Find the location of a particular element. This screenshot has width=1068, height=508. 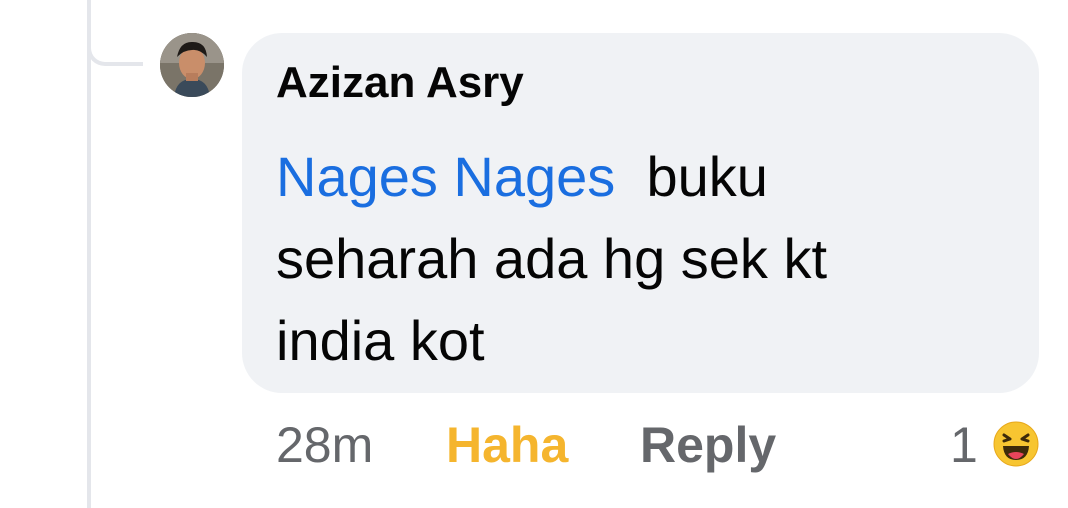

reply-button: Reply is located at coordinates (708, 445).